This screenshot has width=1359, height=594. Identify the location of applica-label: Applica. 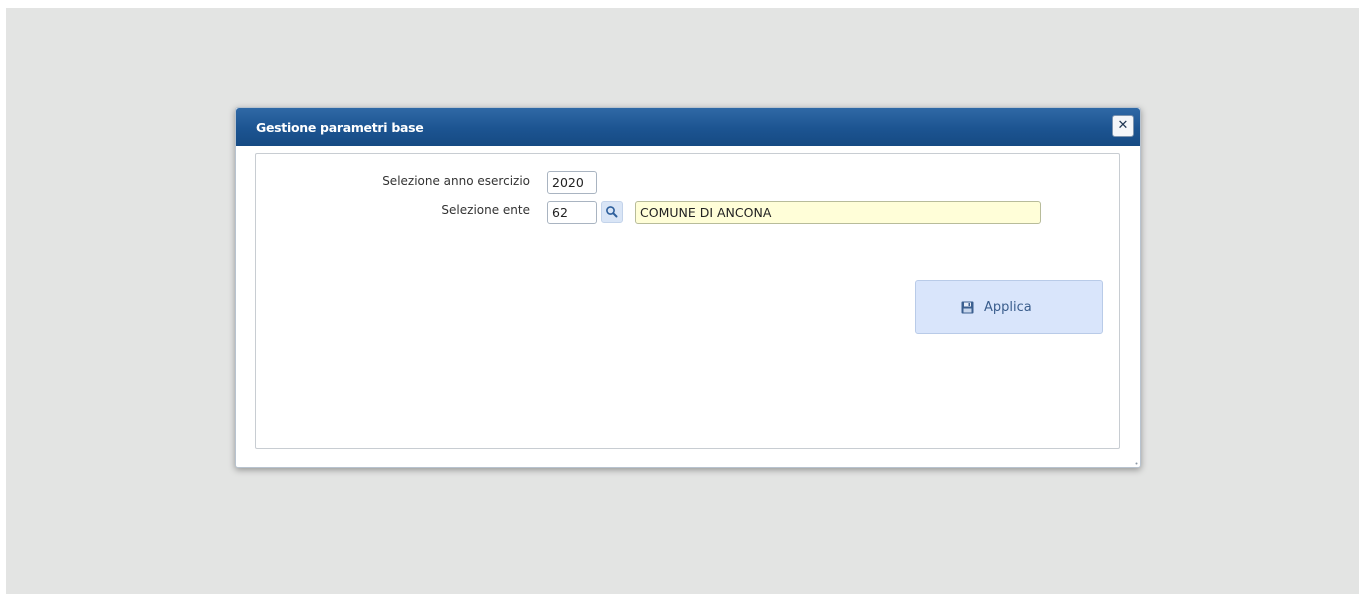
(1008, 307).